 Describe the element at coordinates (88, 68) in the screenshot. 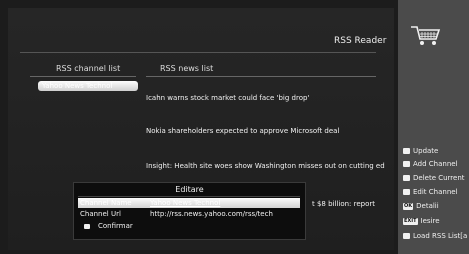

I see `channel-list-header: RSS channel list` at that location.